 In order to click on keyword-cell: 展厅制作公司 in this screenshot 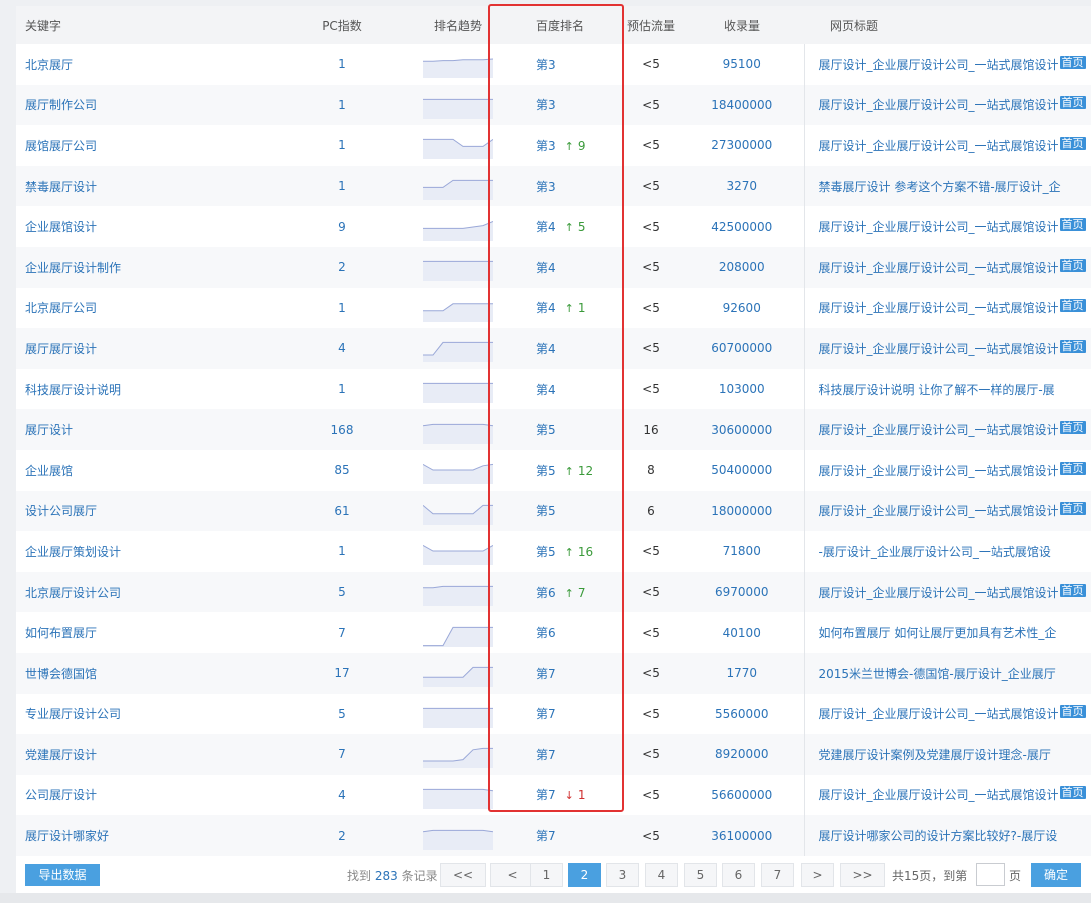, I will do `click(143, 105)`.